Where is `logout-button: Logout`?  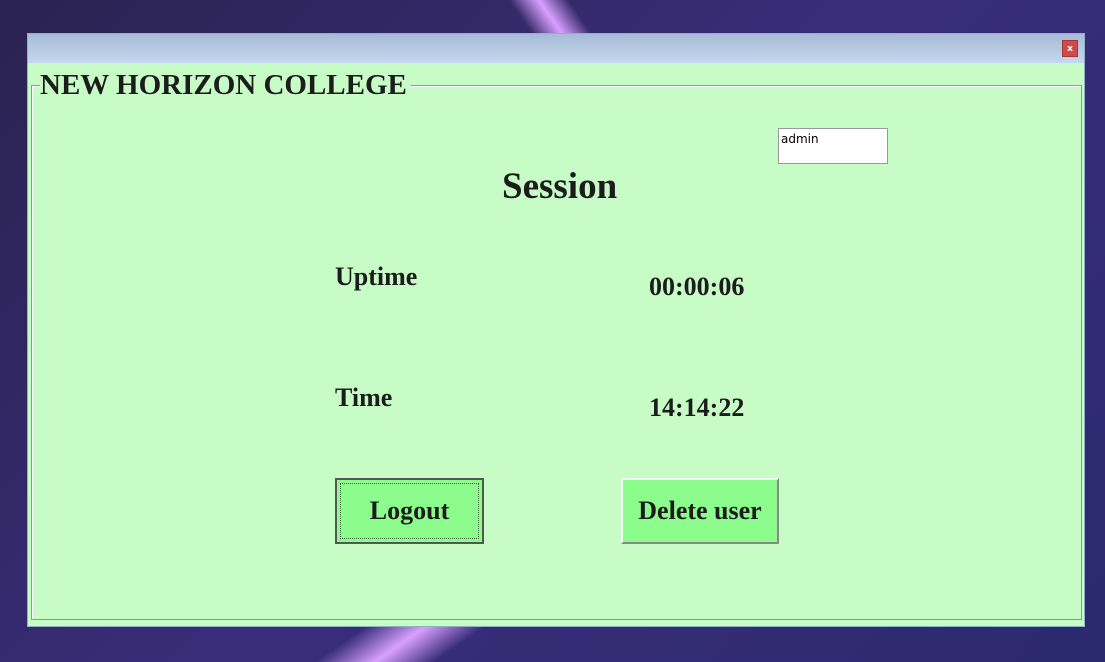 logout-button: Logout is located at coordinates (409, 511).